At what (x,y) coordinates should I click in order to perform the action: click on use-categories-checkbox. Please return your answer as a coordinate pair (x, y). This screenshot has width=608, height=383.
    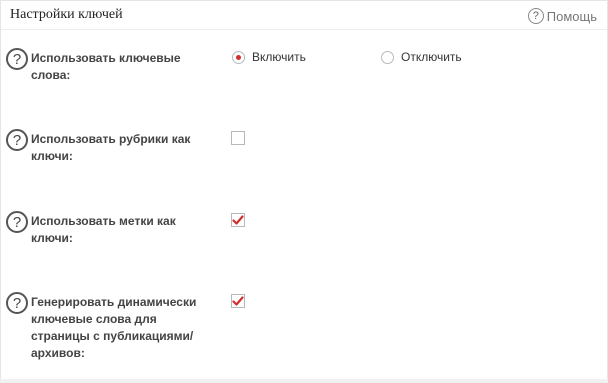
    Looking at the image, I should click on (238, 138).